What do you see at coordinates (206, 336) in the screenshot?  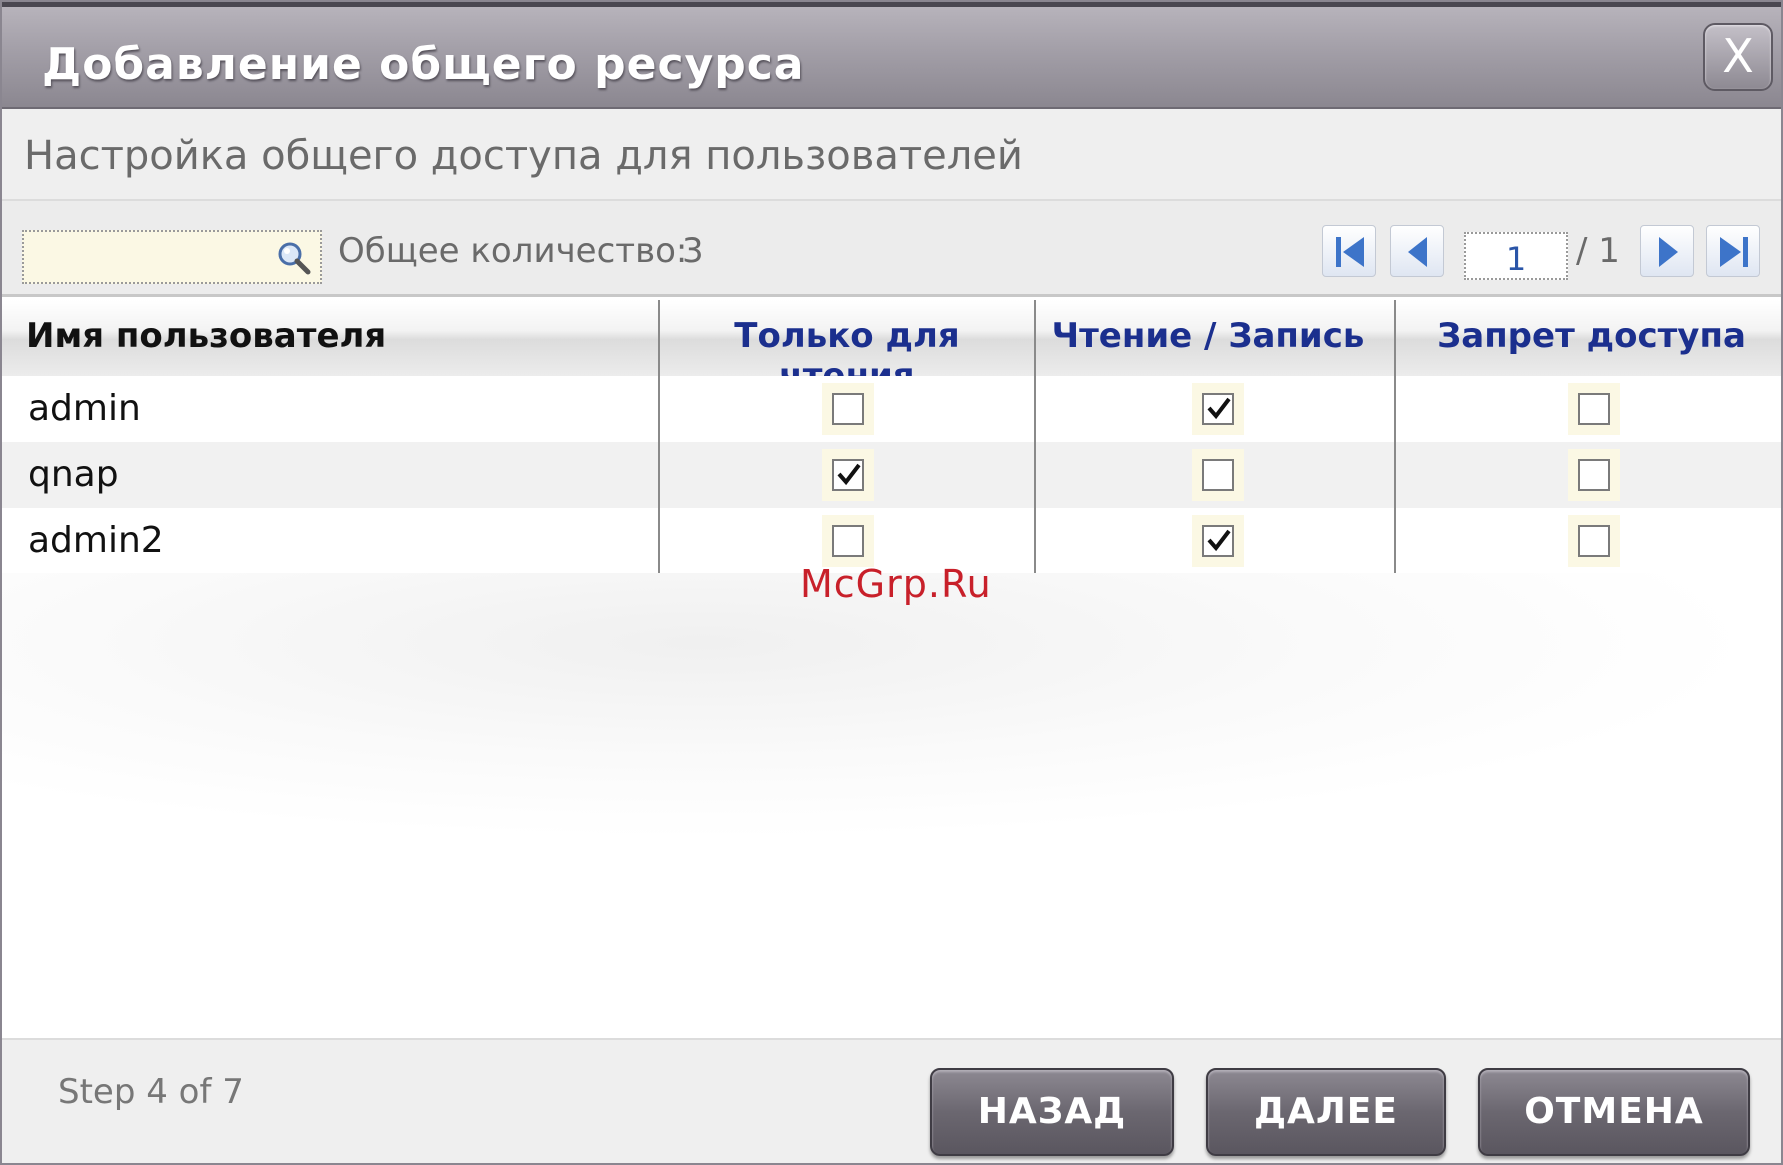 I see `column-header-user: Имя пользователя` at bounding box center [206, 336].